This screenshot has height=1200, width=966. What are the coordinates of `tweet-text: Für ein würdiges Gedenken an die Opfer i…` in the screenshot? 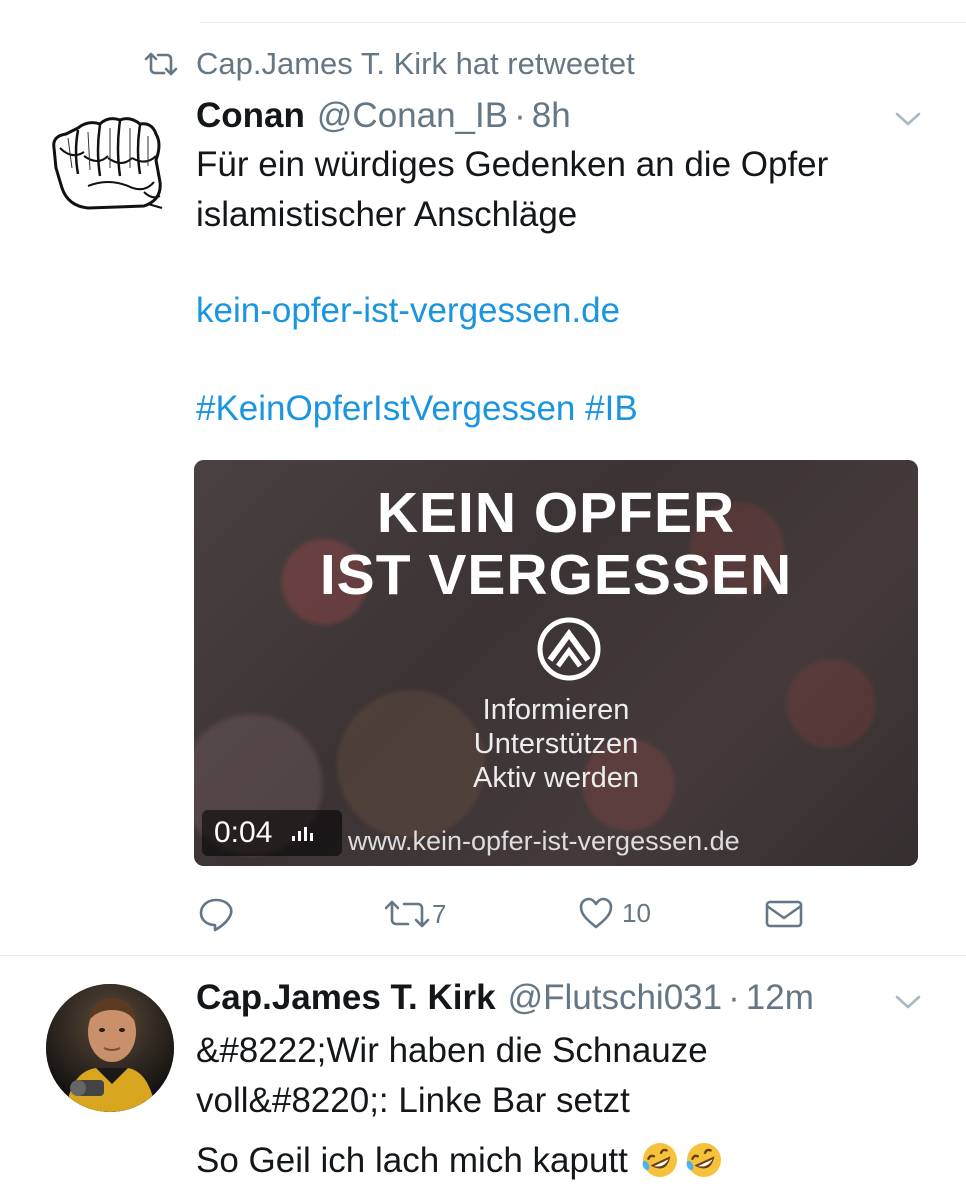 It's located at (566, 190).